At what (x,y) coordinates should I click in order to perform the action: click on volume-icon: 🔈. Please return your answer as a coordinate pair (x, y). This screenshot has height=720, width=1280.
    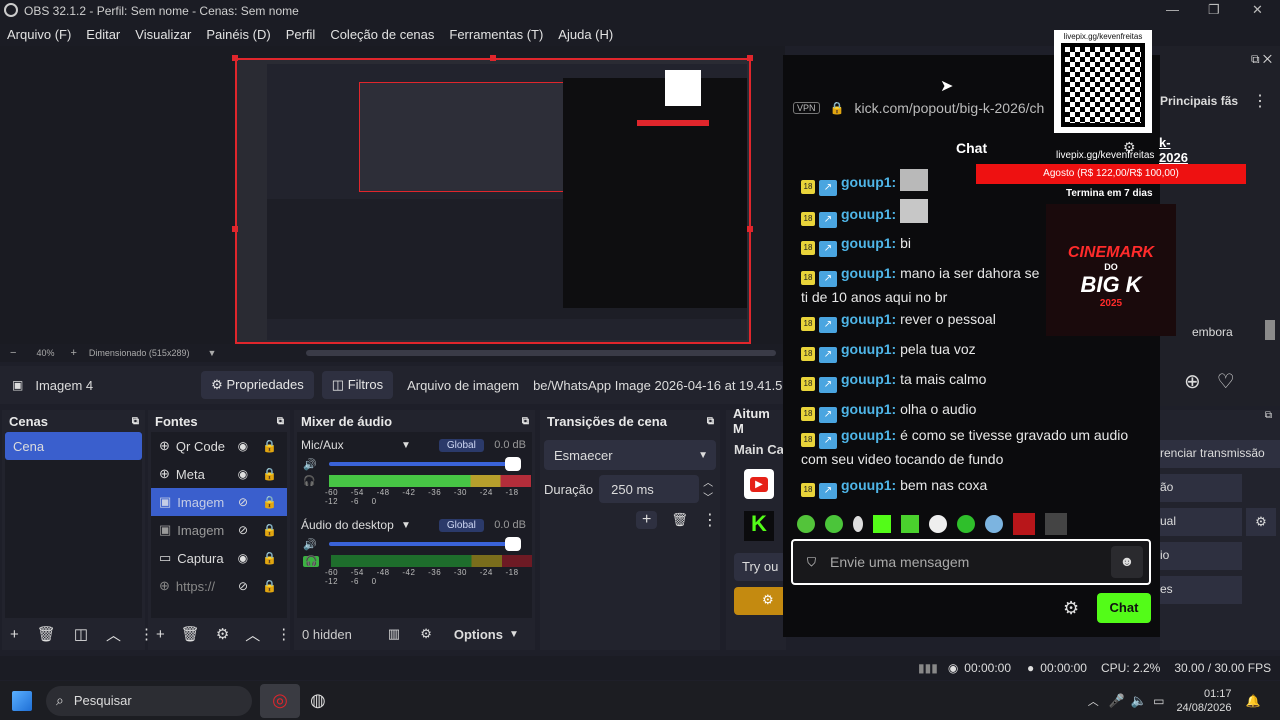
    Looking at the image, I should click on (1139, 701).